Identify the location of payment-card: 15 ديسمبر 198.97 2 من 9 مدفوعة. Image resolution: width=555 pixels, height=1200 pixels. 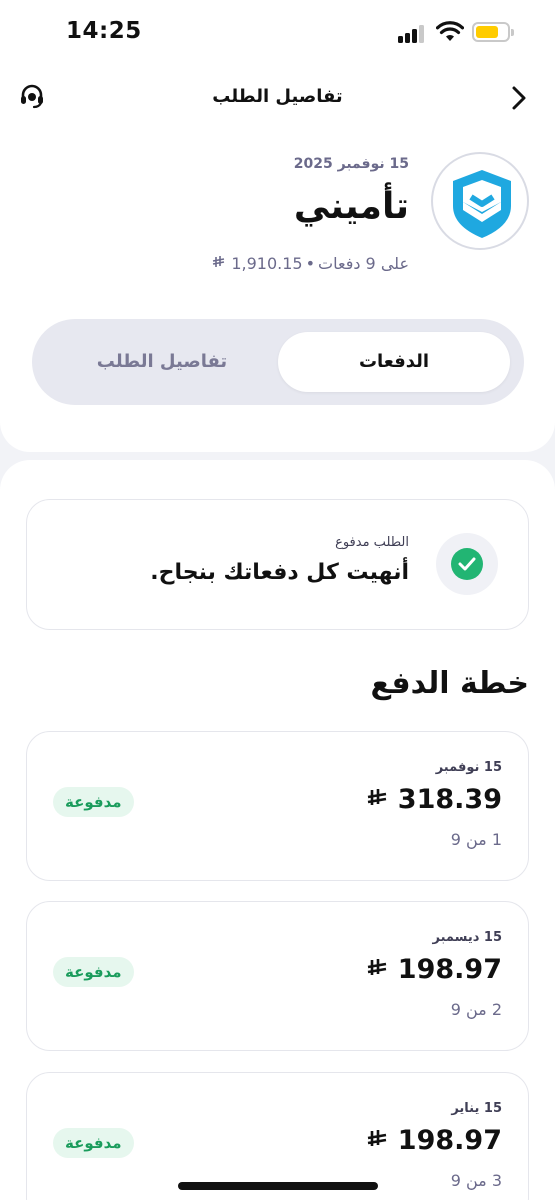
(277, 976).